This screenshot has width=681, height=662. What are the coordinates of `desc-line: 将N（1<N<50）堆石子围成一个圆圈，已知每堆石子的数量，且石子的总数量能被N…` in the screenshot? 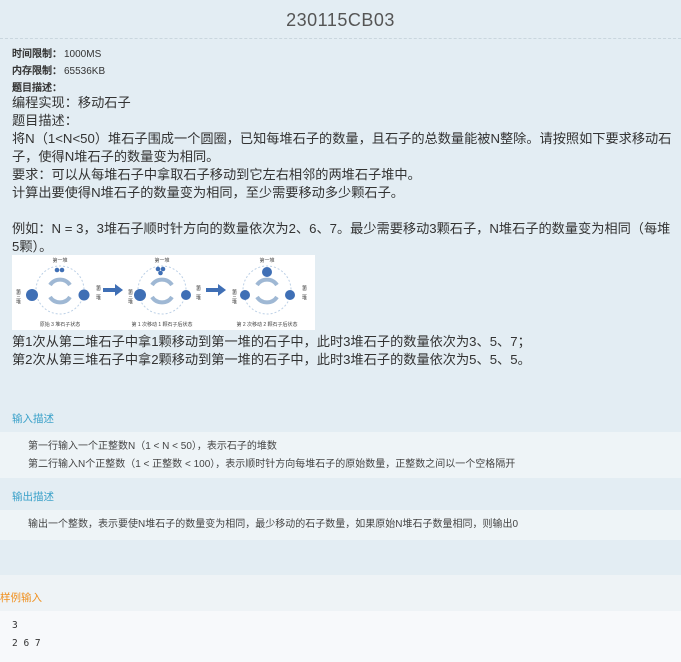 It's located at (342, 147).